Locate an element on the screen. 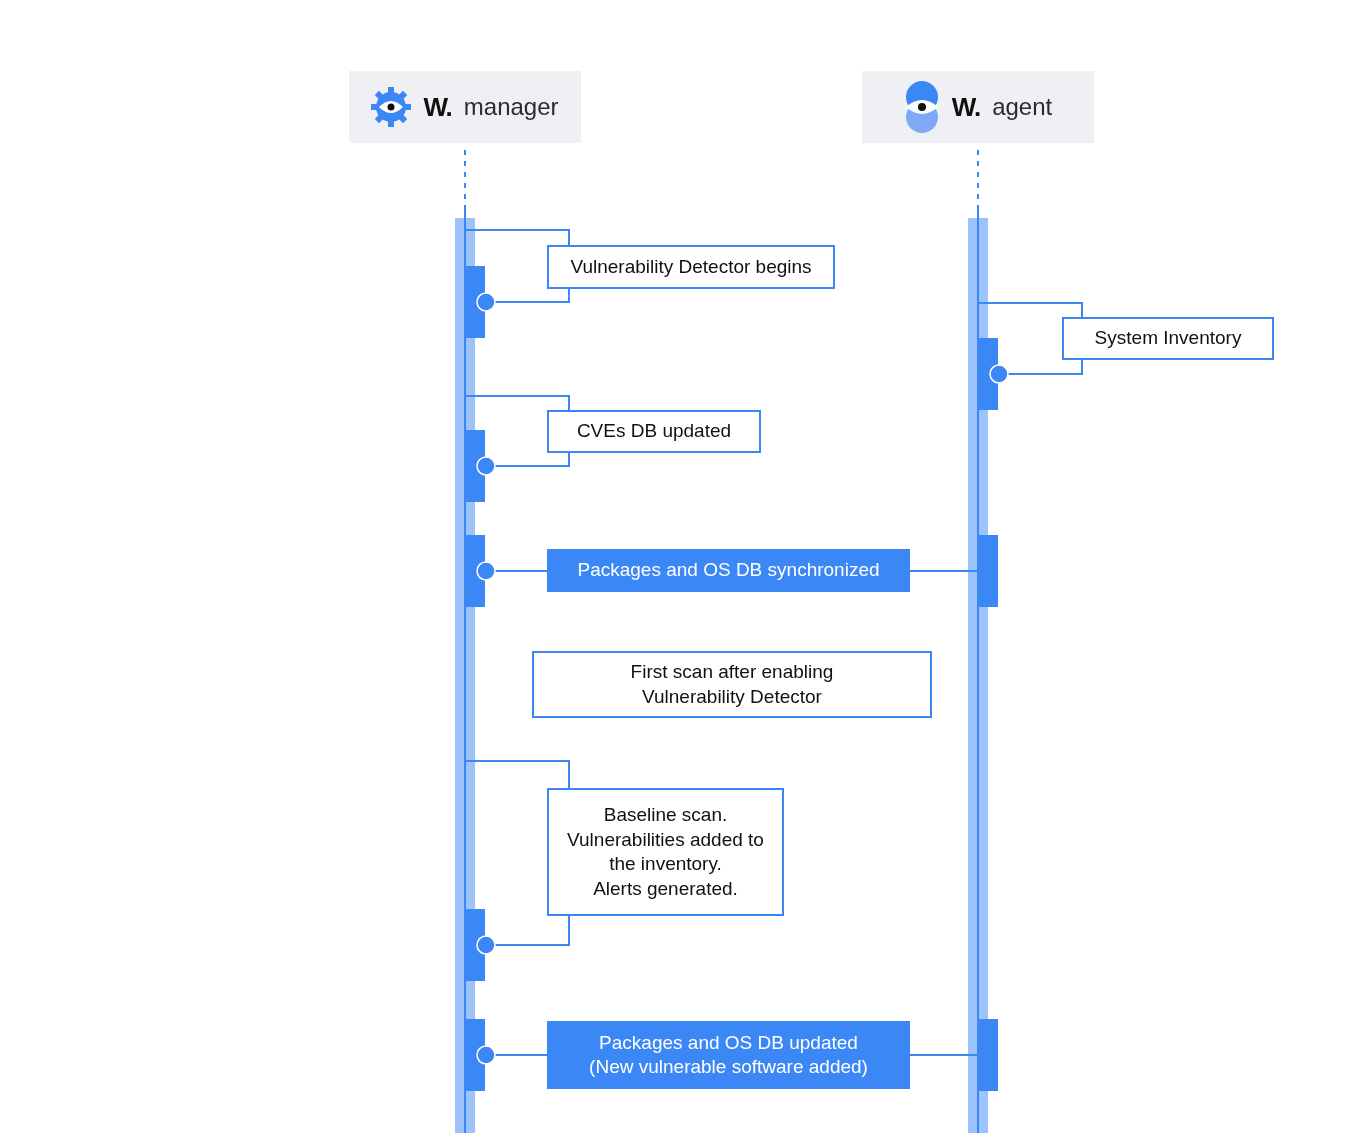  gear-eye-icon is located at coordinates (391, 107).